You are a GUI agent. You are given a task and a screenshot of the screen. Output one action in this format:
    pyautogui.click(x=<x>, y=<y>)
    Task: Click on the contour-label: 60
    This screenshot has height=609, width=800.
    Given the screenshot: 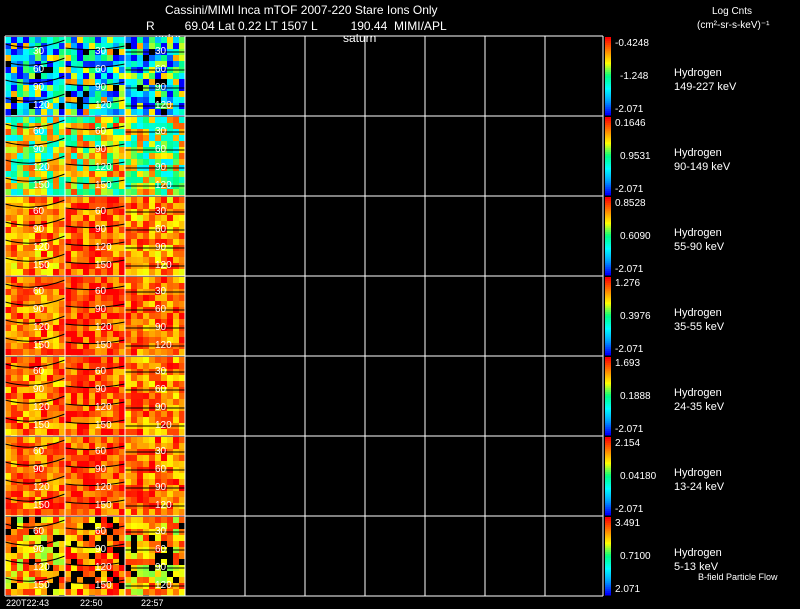 What is the action you would take?
    pyautogui.click(x=39, y=371)
    